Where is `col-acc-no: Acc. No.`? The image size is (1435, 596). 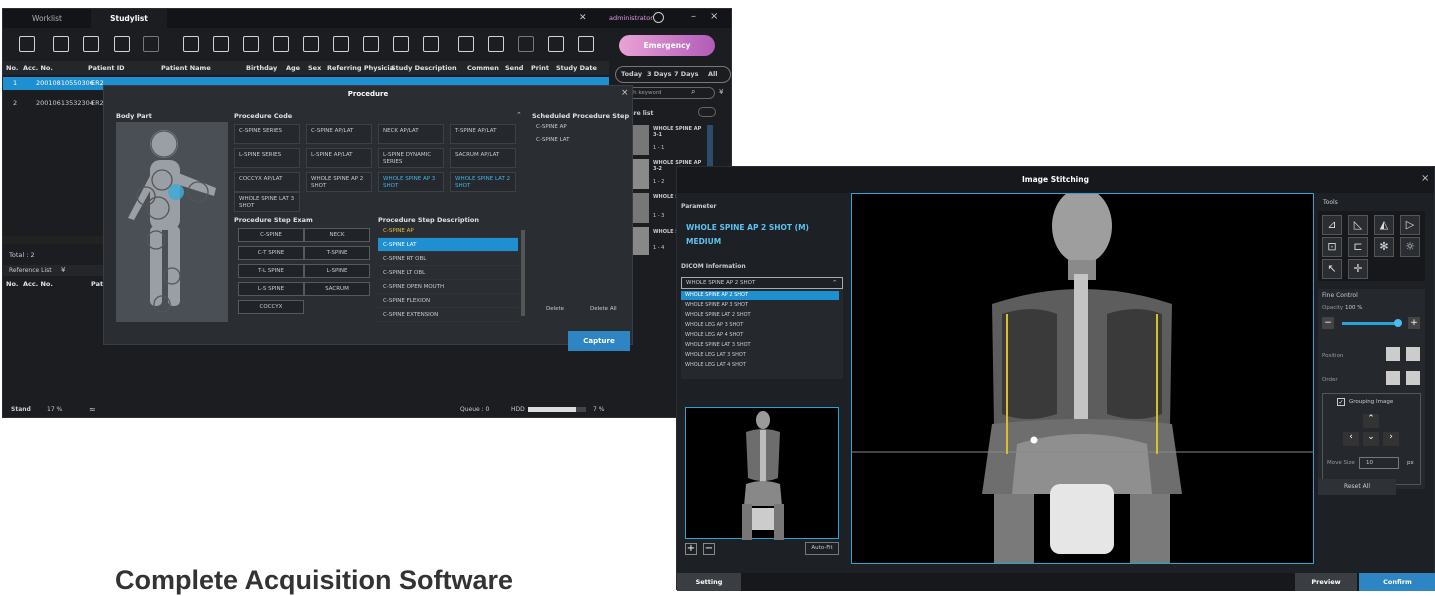 col-acc-no: Acc. No. is located at coordinates (38, 68).